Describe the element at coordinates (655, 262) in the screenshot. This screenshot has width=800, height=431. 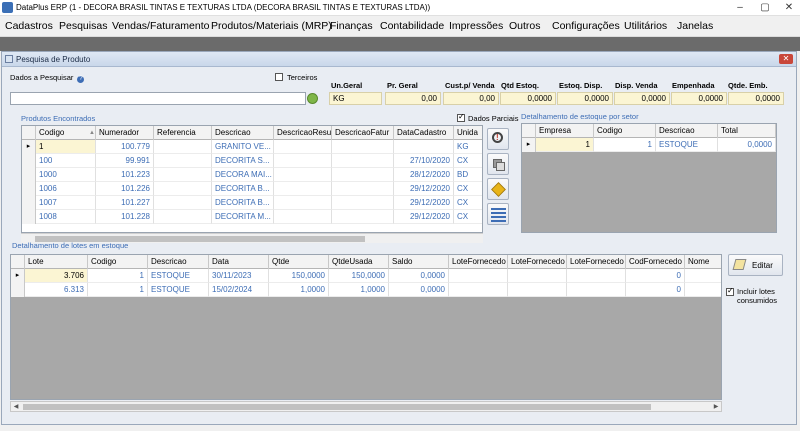
I see `lotes-col-cod-fornecedor: CodFornecedo` at that location.